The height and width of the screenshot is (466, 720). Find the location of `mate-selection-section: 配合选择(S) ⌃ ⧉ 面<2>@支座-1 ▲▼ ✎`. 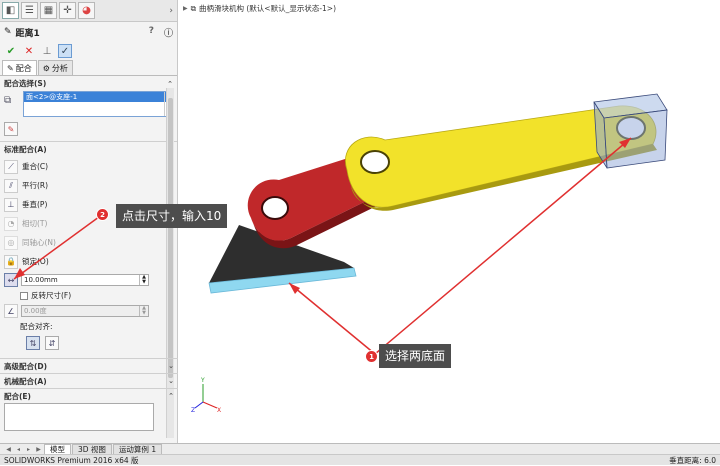

mate-selection-section: 配合选择(S) ⌃ ⧉ 面<2>@支座-1 ▲▼ ✎ is located at coordinates (88, 109).